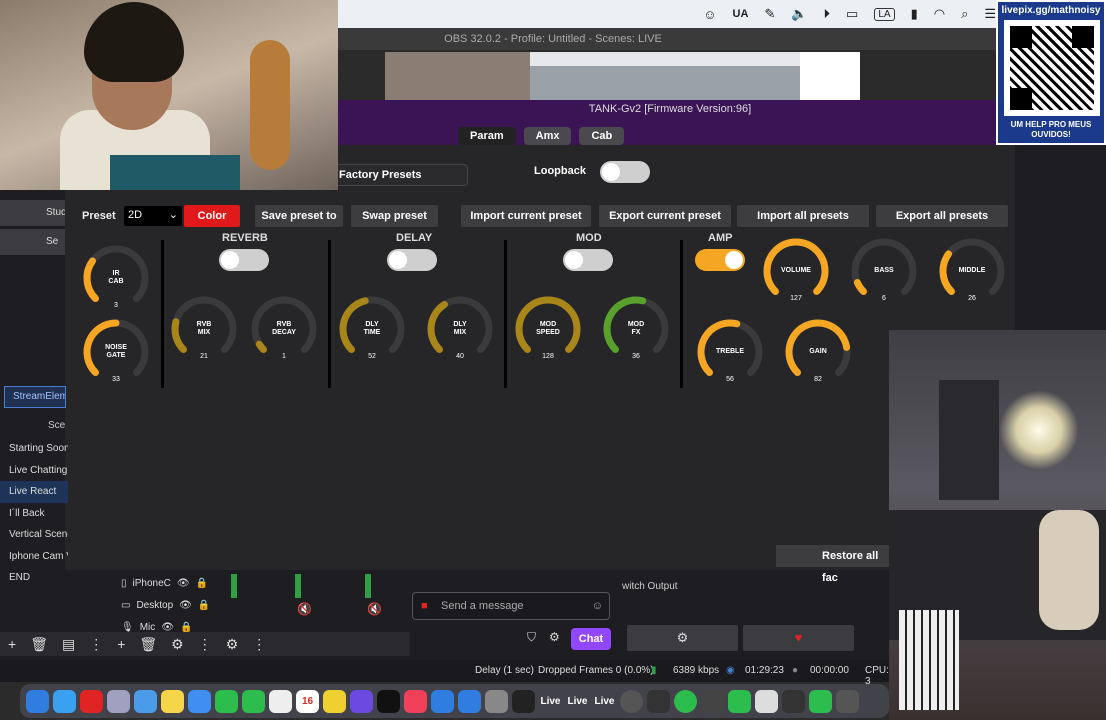 The height and width of the screenshot is (720, 1106). I want to click on studio-mode-button: Studio, so click(32, 213).